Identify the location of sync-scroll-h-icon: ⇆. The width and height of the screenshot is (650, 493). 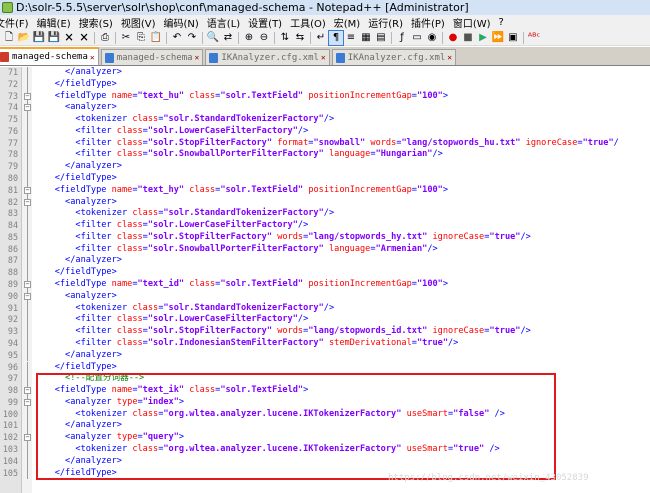
(300, 38).